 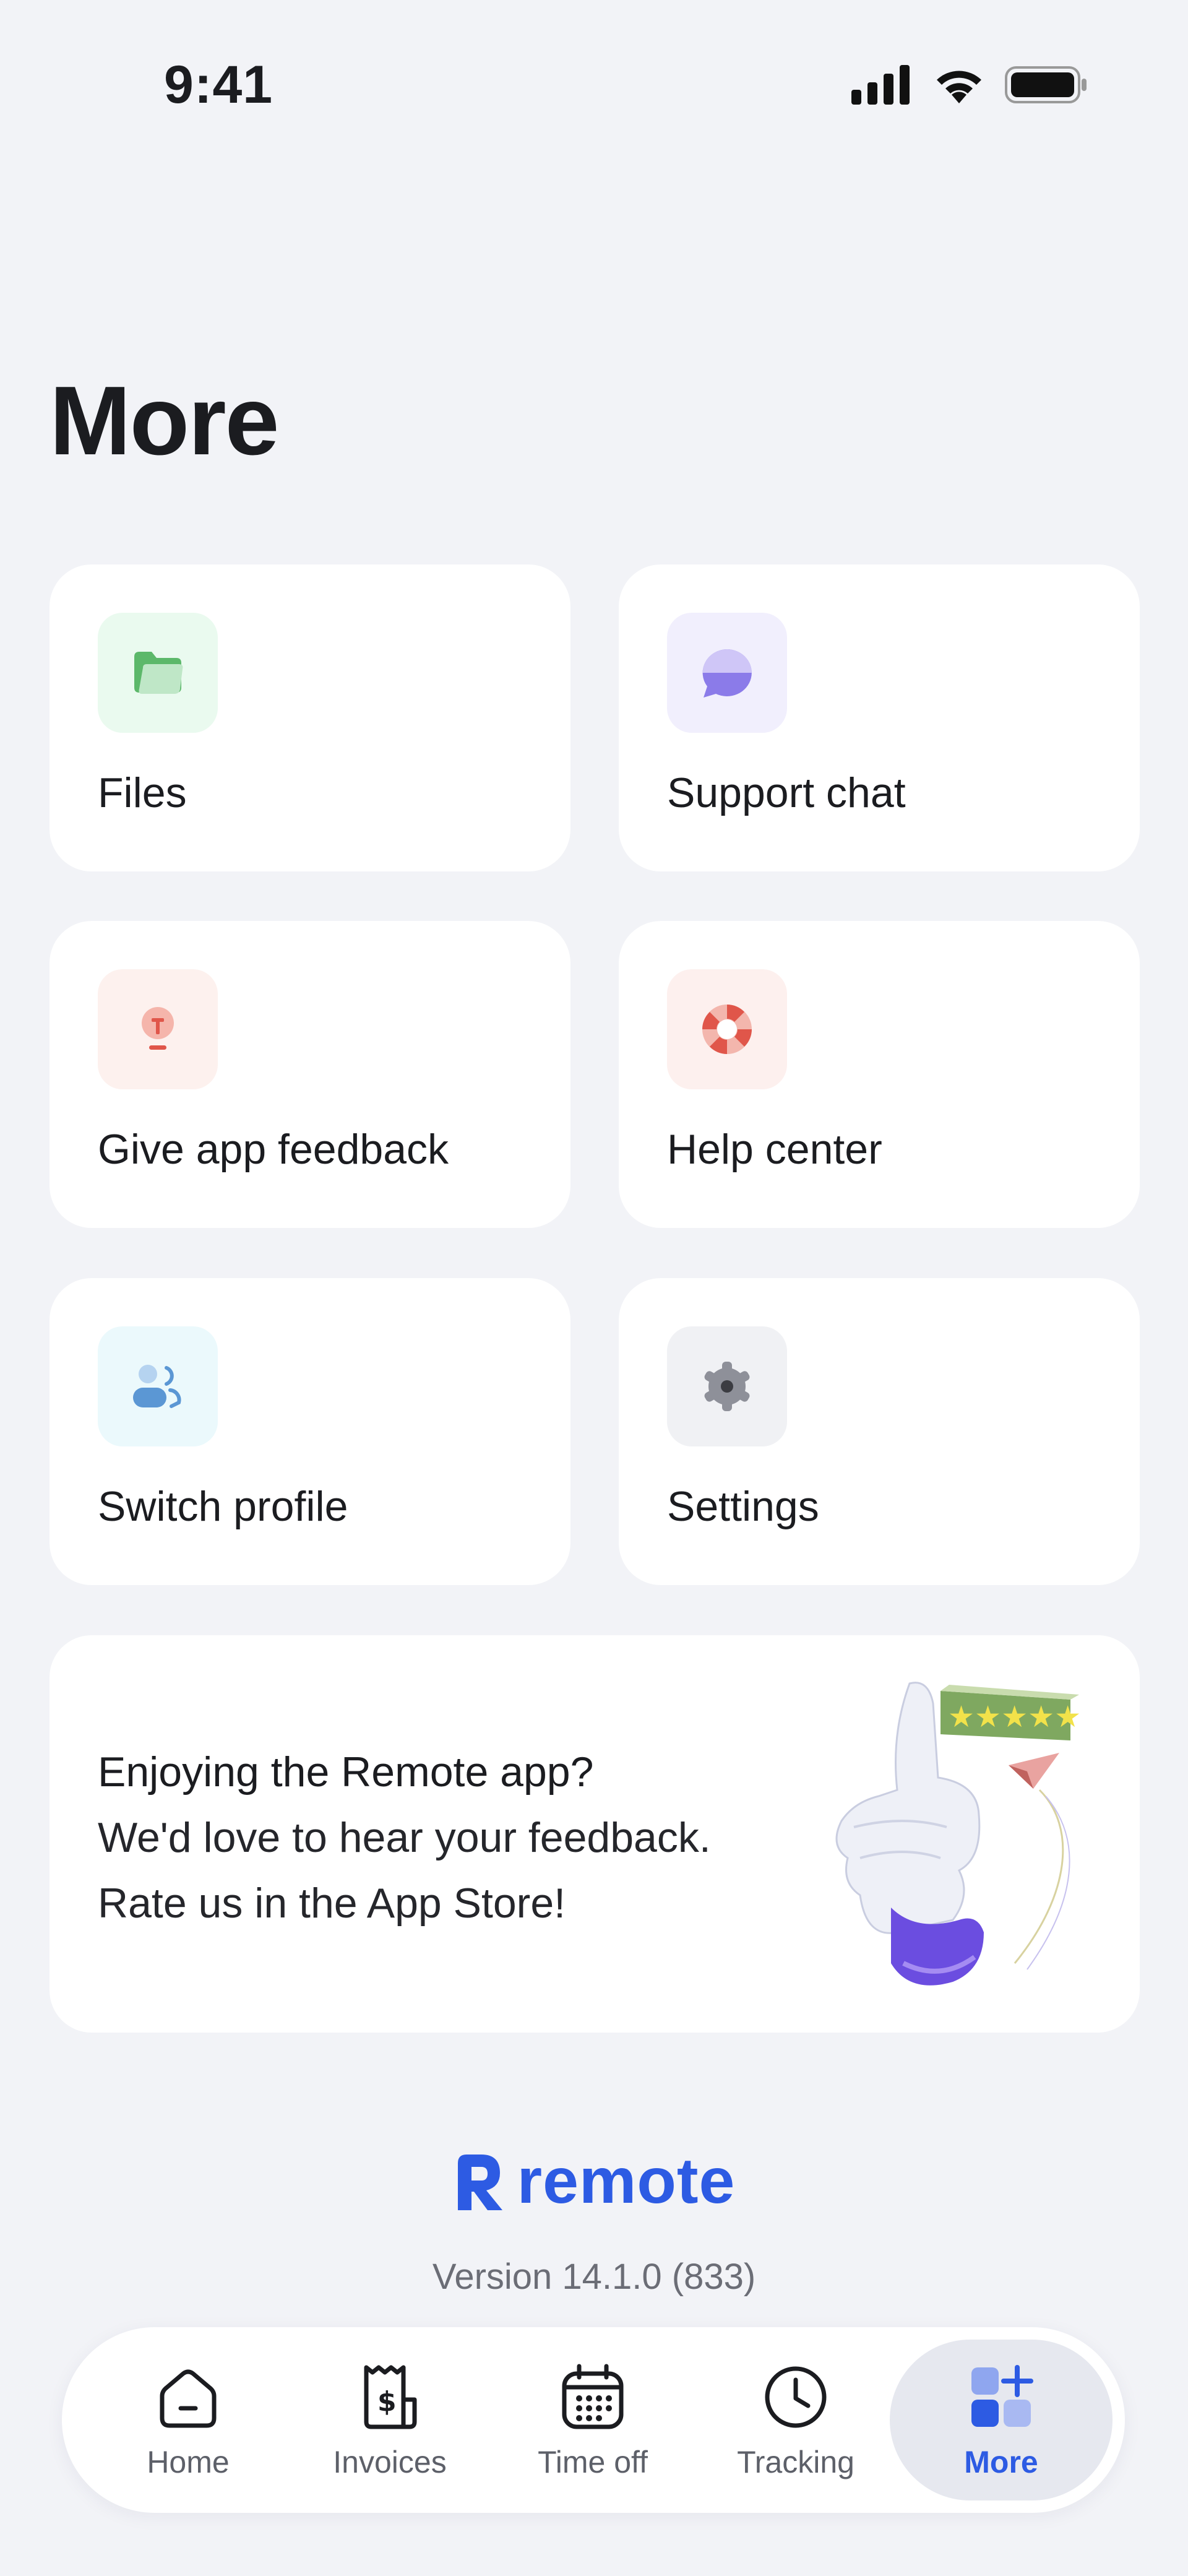 I want to click on more-grid-icon, so click(x=1002, y=2396).